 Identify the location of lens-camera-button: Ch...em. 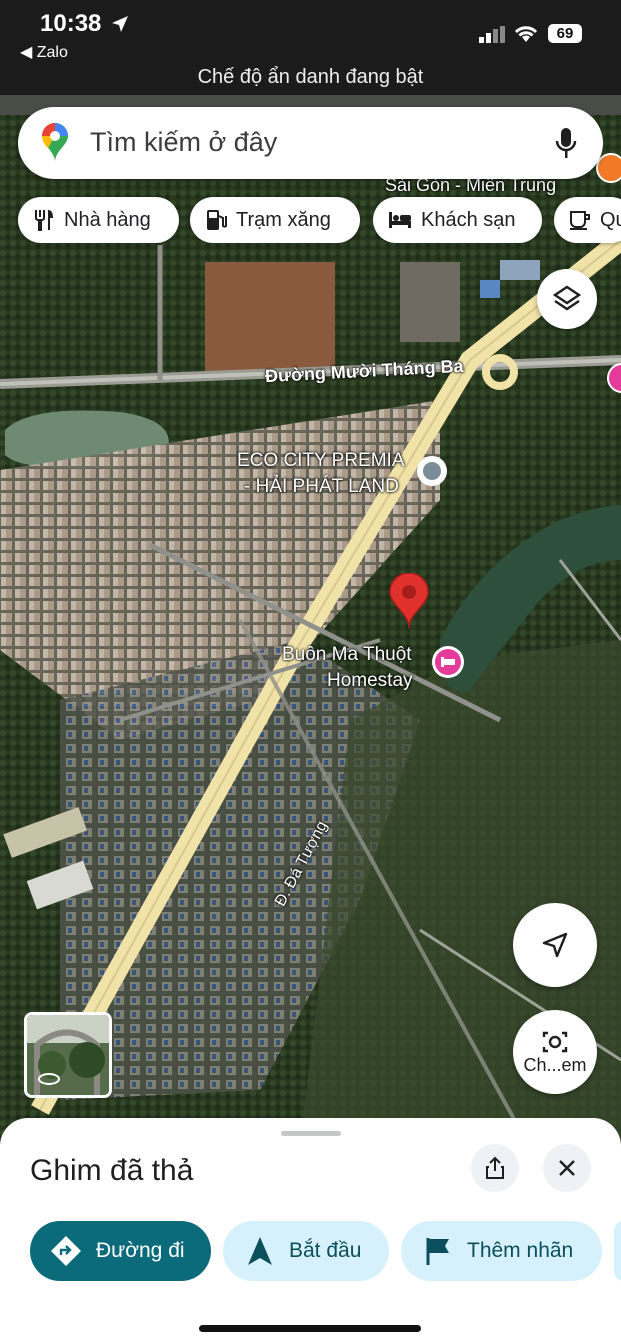
(555, 1052).